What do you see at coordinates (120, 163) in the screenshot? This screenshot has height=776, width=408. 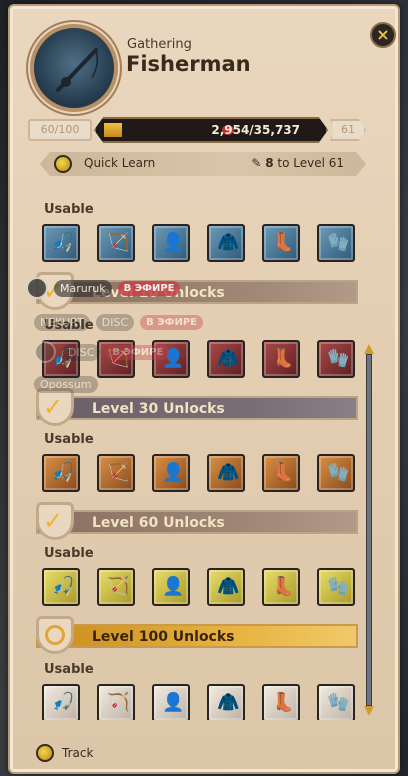 I see `quick-learn-label: Quick Learn` at bounding box center [120, 163].